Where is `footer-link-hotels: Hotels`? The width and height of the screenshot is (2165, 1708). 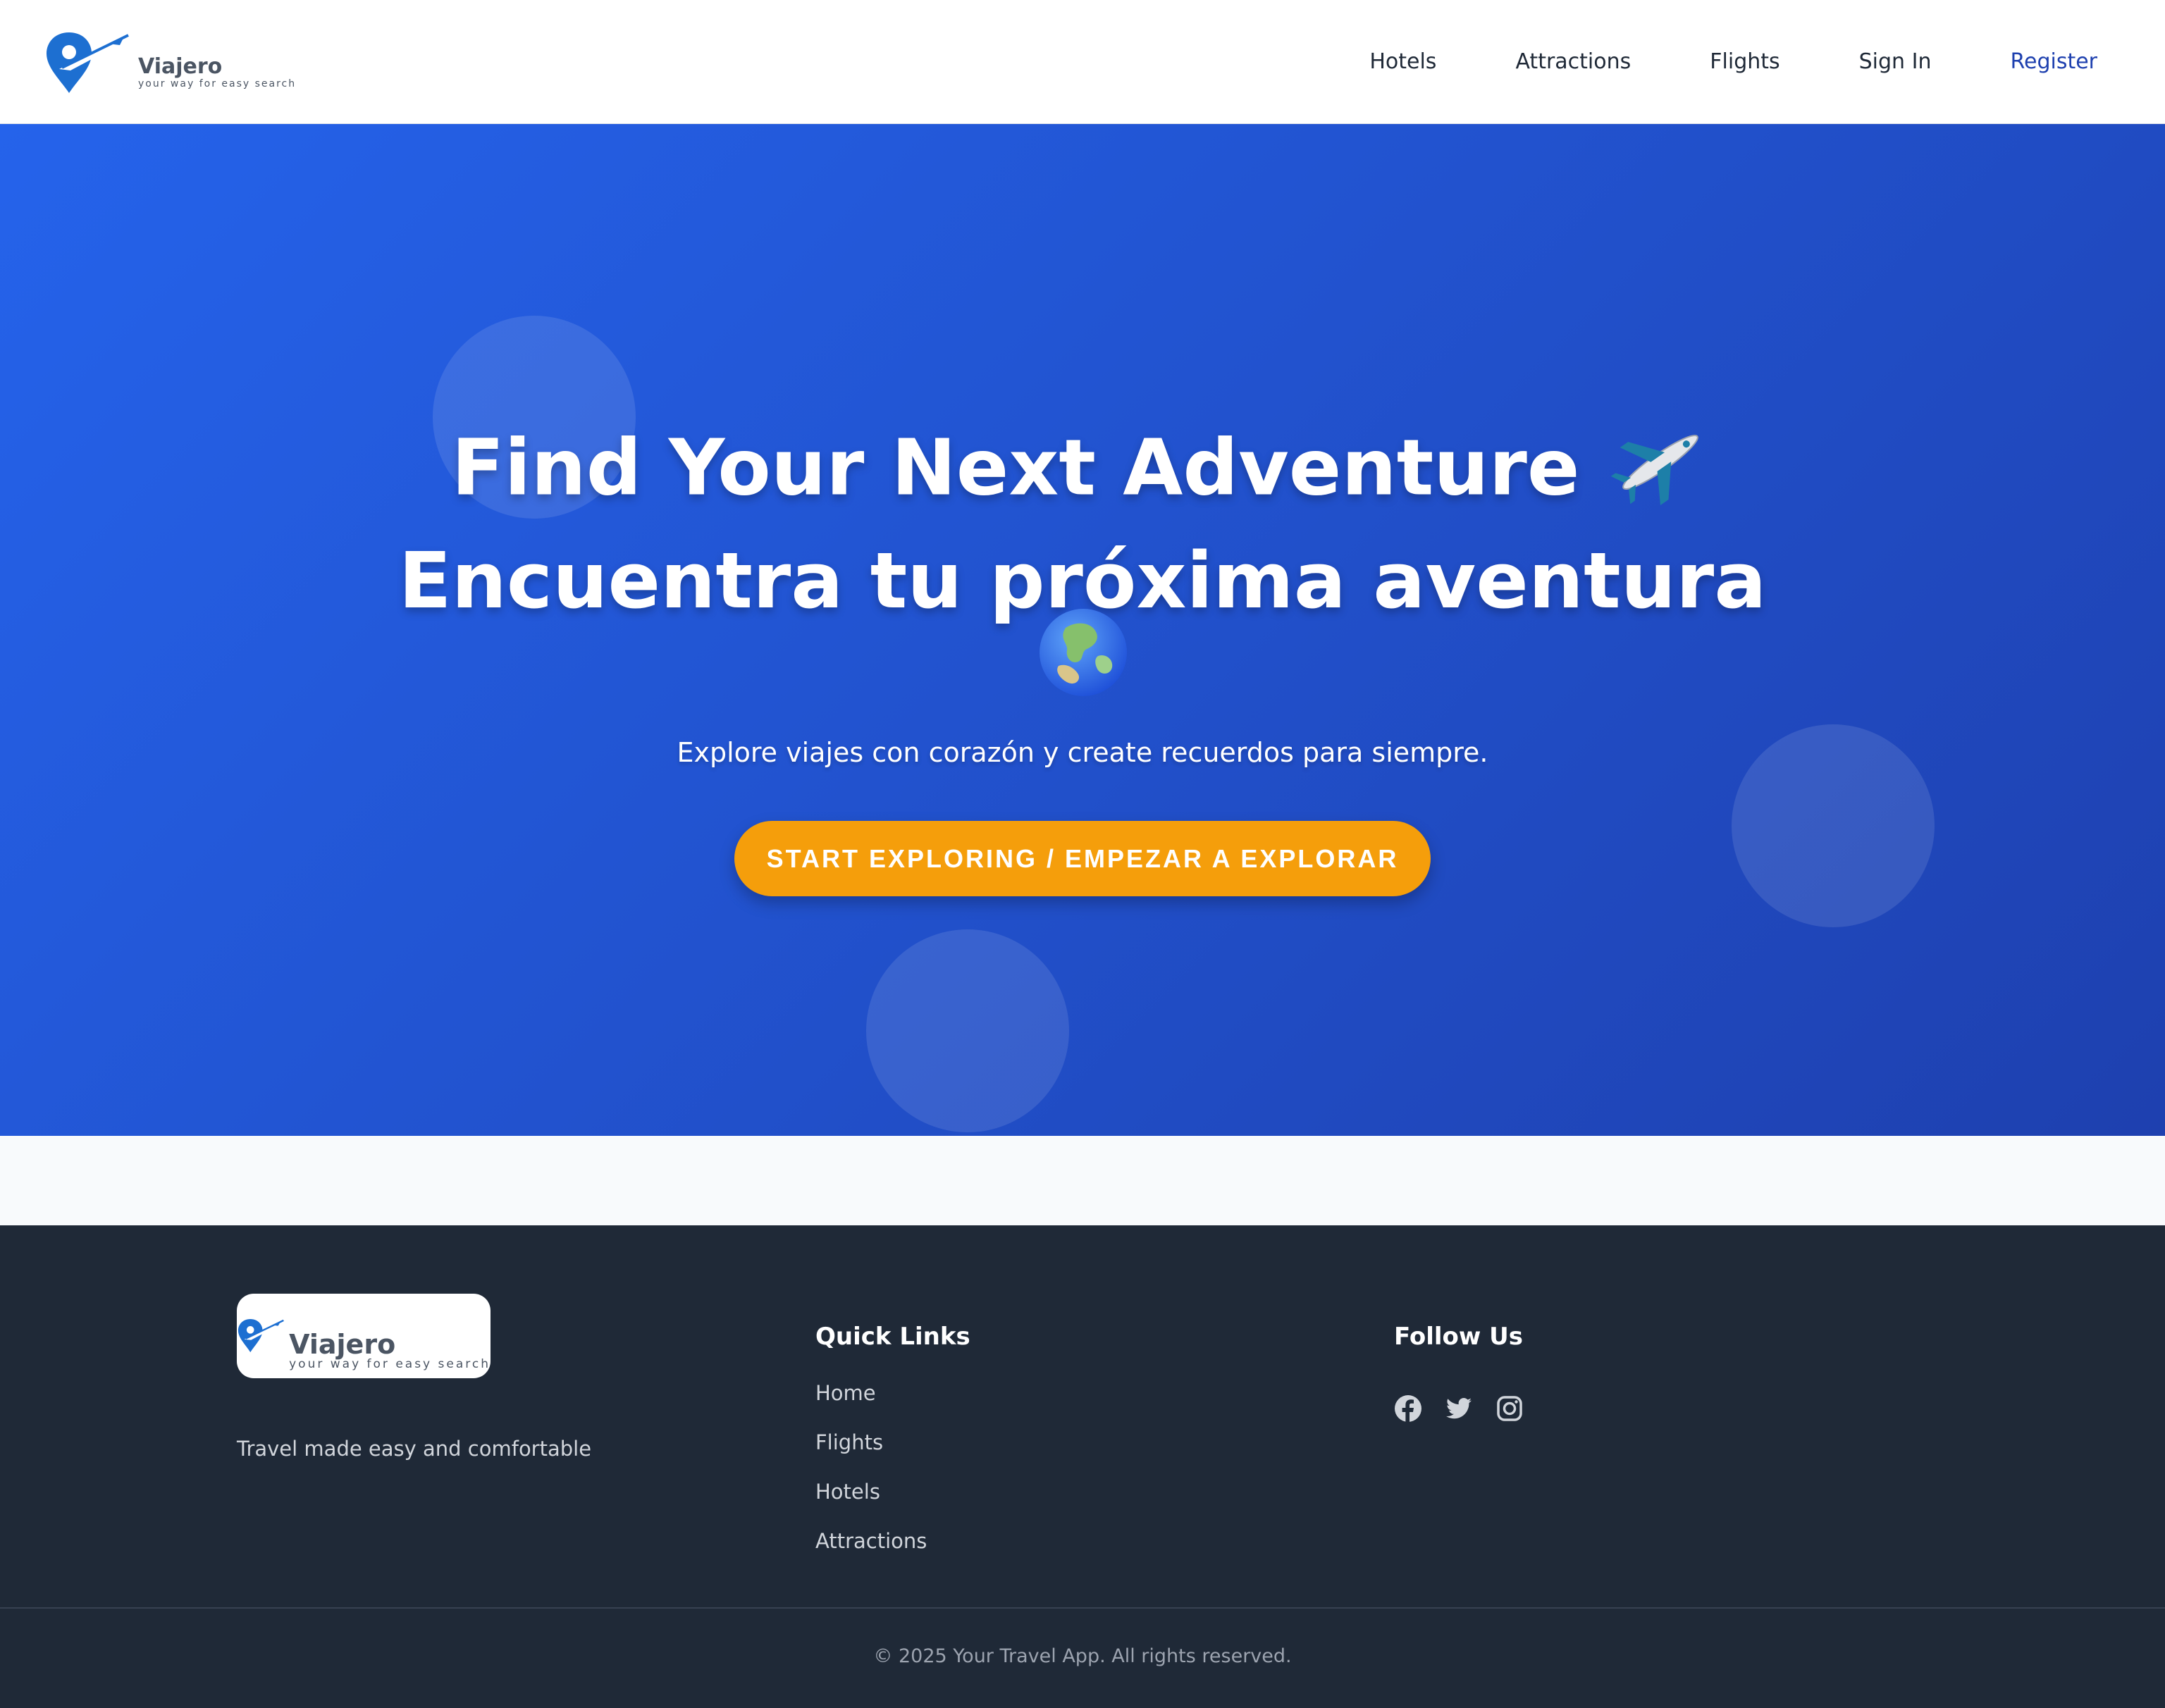 footer-link-hotels: Hotels is located at coordinates (871, 1504).